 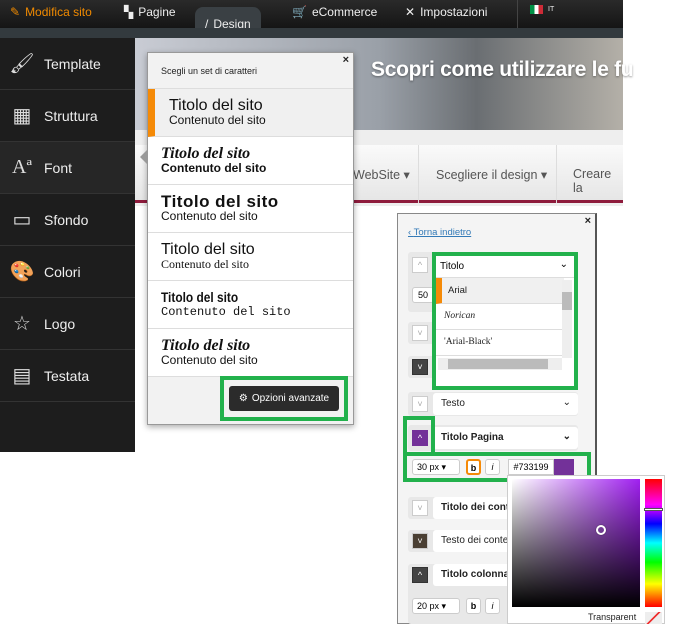 What do you see at coordinates (436, 606) in the screenshot?
I see `size-select: 20 px ▾` at bounding box center [436, 606].